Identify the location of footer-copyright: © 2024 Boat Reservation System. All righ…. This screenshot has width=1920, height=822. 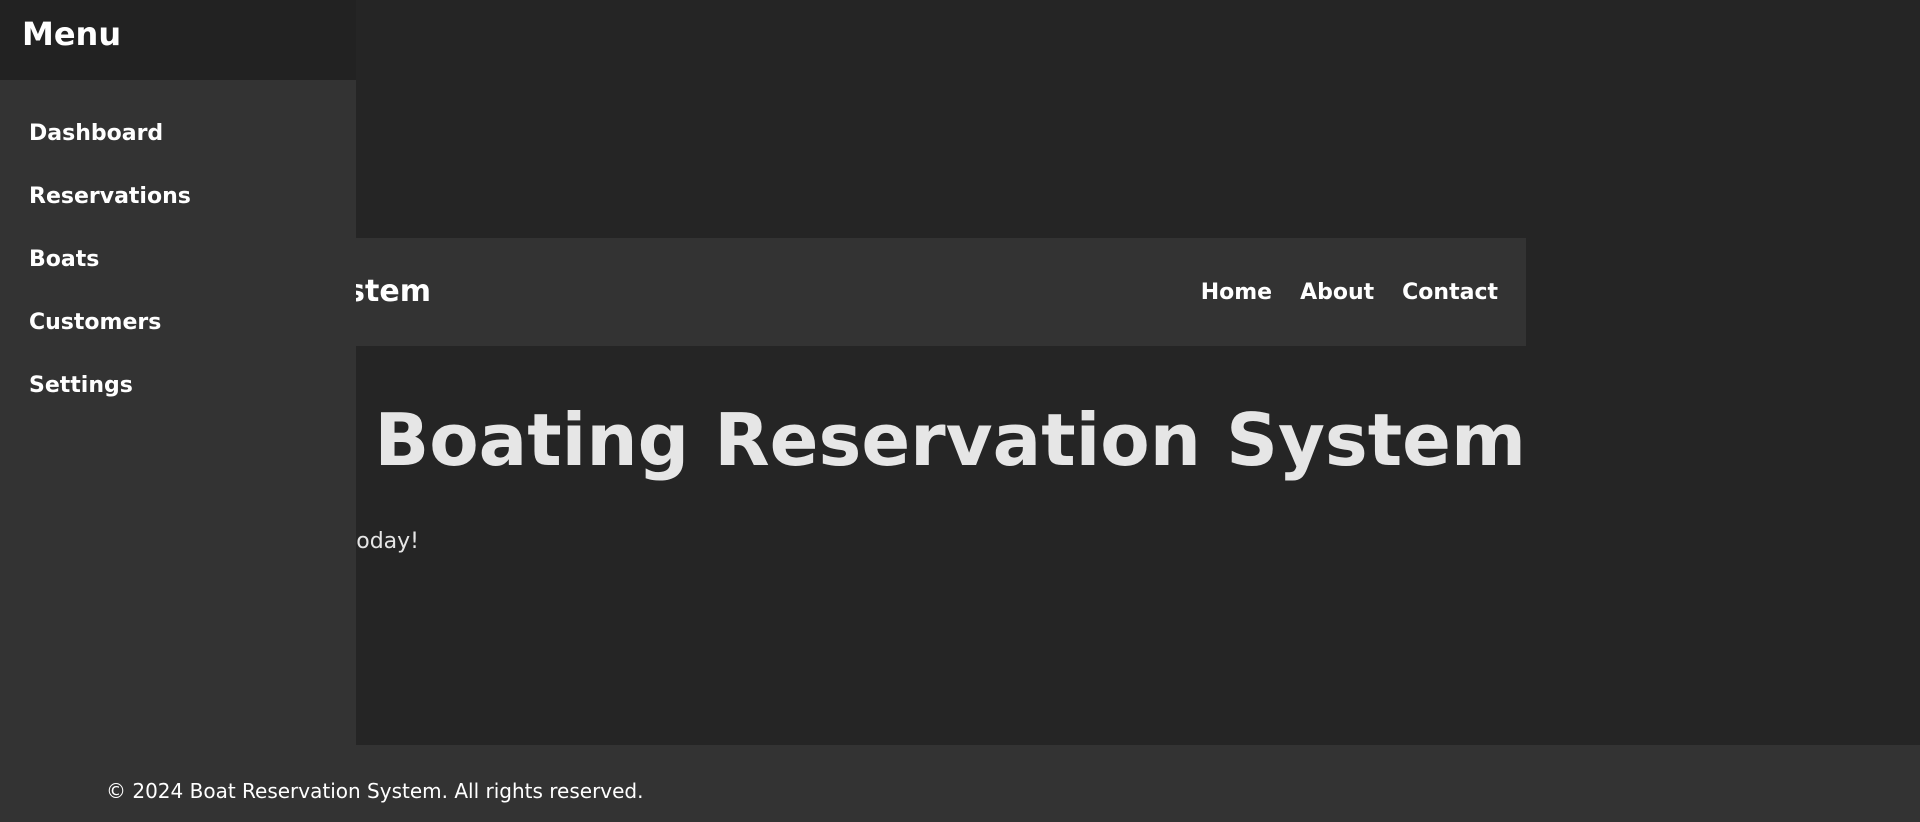
(375, 791).